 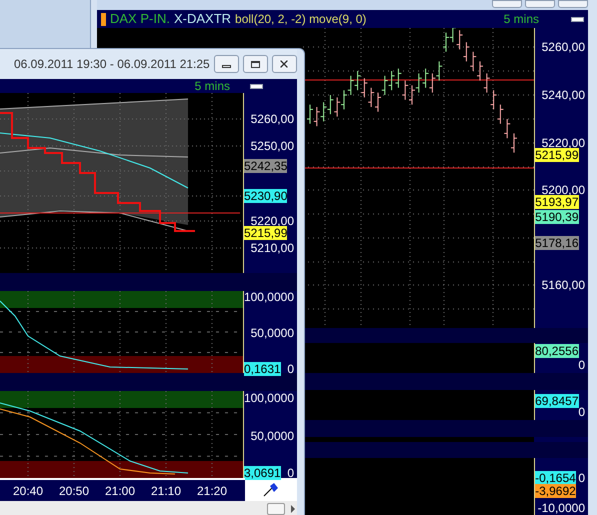 What do you see at coordinates (563, 190) in the screenshot?
I see `axis-label: 5200,00` at bounding box center [563, 190].